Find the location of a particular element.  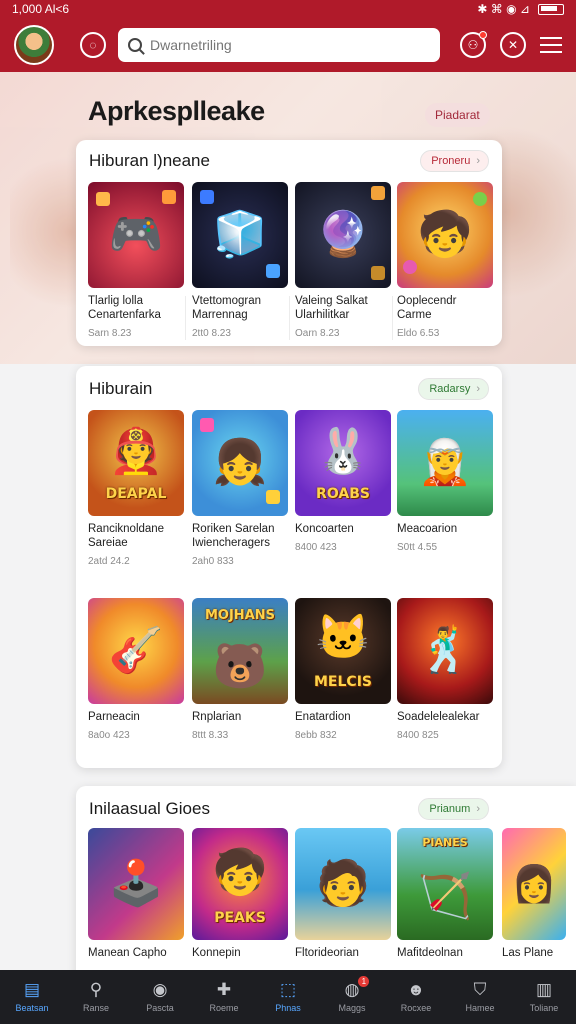

section-more-button: Prianum › is located at coordinates (453, 809).